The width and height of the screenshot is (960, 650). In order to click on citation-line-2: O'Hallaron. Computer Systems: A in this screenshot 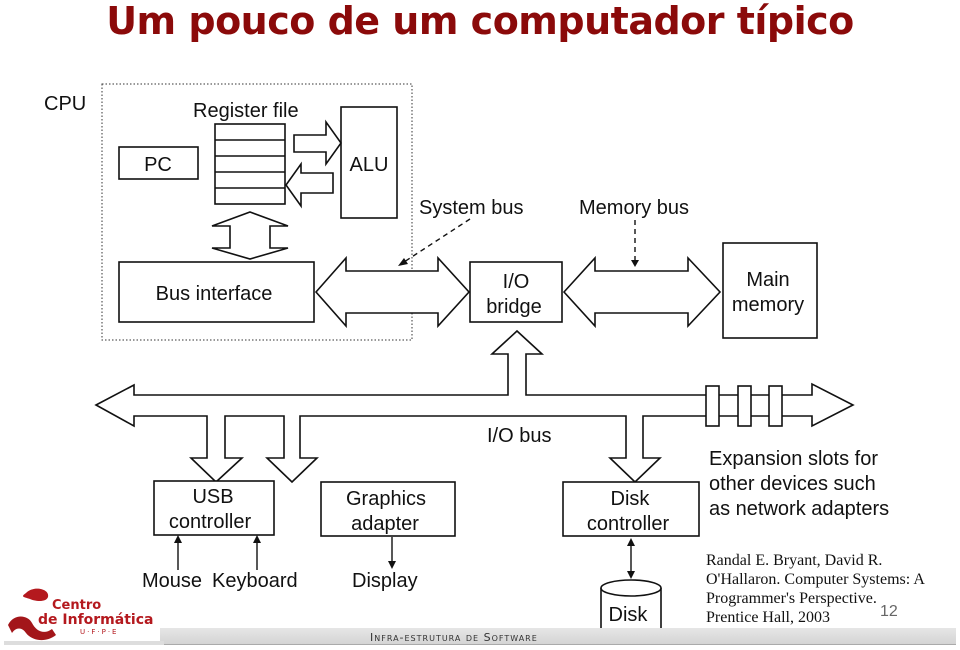, I will do `click(815, 579)`.